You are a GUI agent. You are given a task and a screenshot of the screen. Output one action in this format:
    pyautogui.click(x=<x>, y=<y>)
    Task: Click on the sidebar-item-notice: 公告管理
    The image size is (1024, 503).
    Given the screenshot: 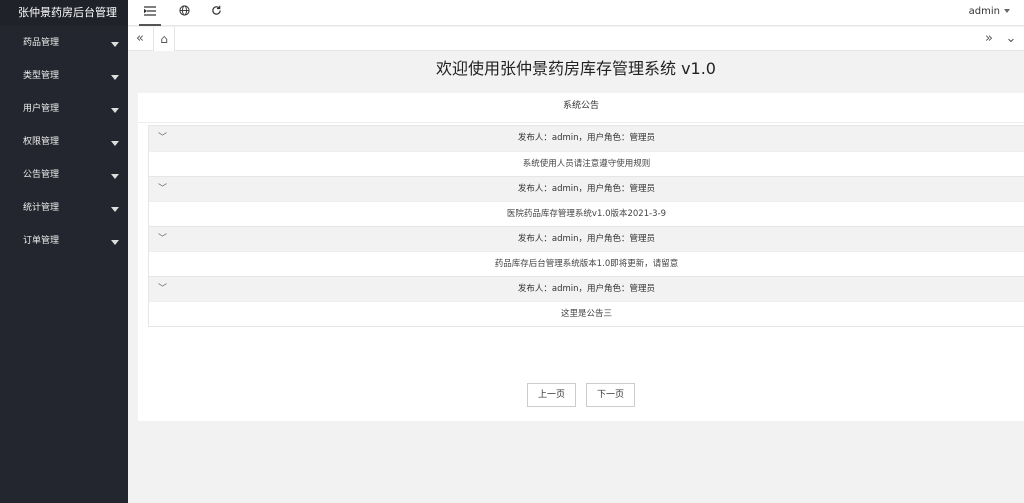 What is the action you would take?
    pyautogui.click(x=64, y=175)
    